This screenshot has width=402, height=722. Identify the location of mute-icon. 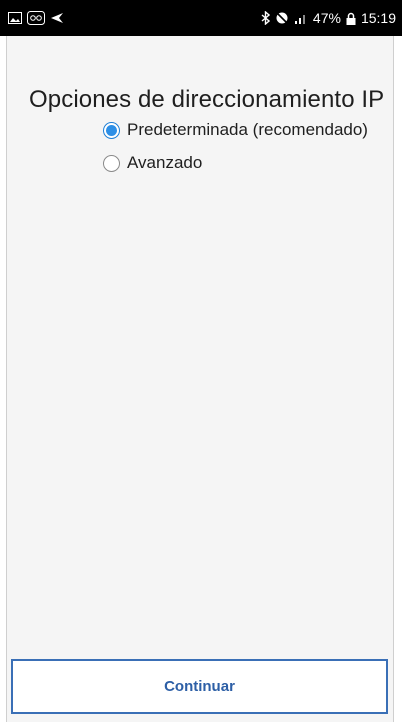
(282, 18).